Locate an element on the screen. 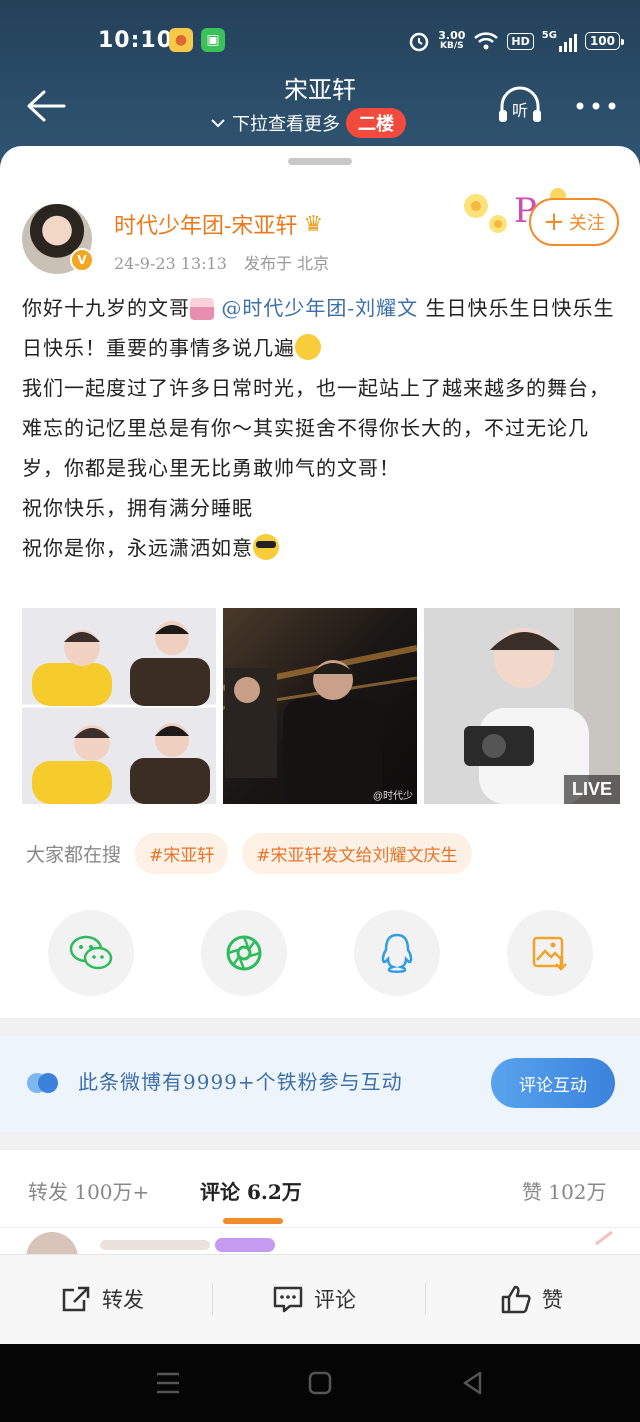 The height and width of the screenshot is (1422, 640). save-image-icon is located at coordinates (549, 953).